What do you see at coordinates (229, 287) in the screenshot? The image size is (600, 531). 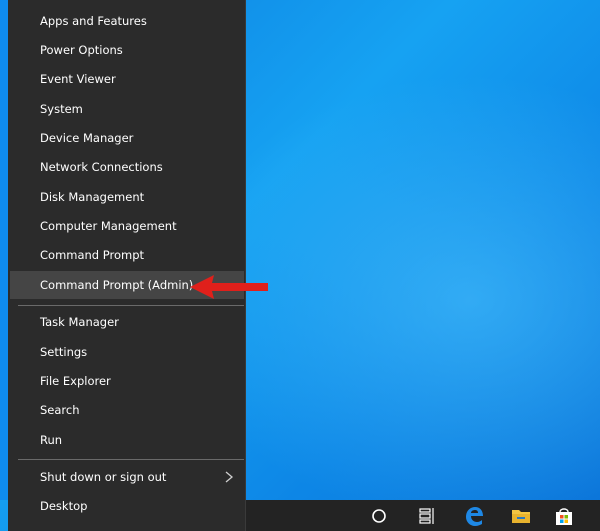 I see `red-arrow-annotation` at bounding box center [229, 287].